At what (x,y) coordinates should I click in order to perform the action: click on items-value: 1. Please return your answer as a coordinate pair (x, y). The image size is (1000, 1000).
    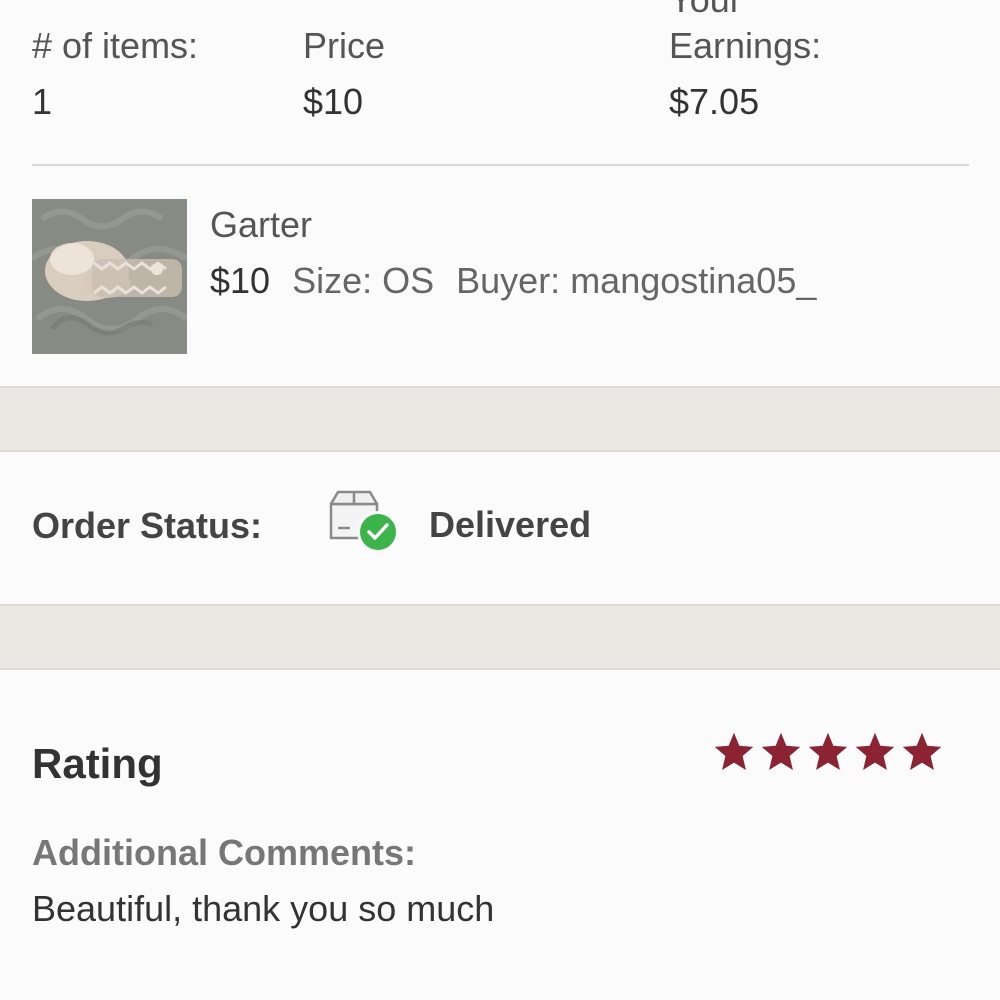
    Looking at the image, I should click on (42, 101).